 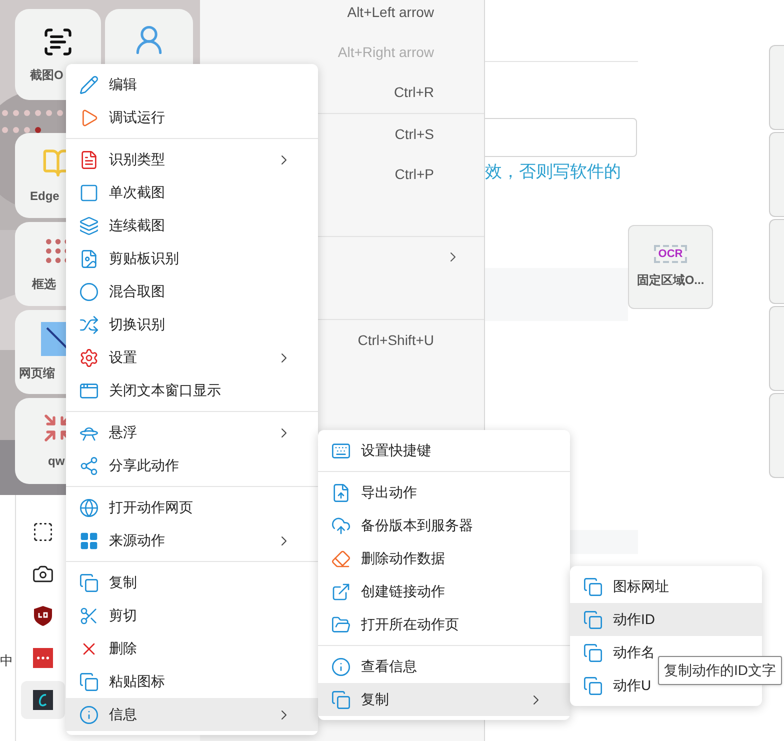 I want to click on camera-icon, so click(x=43, y=574).